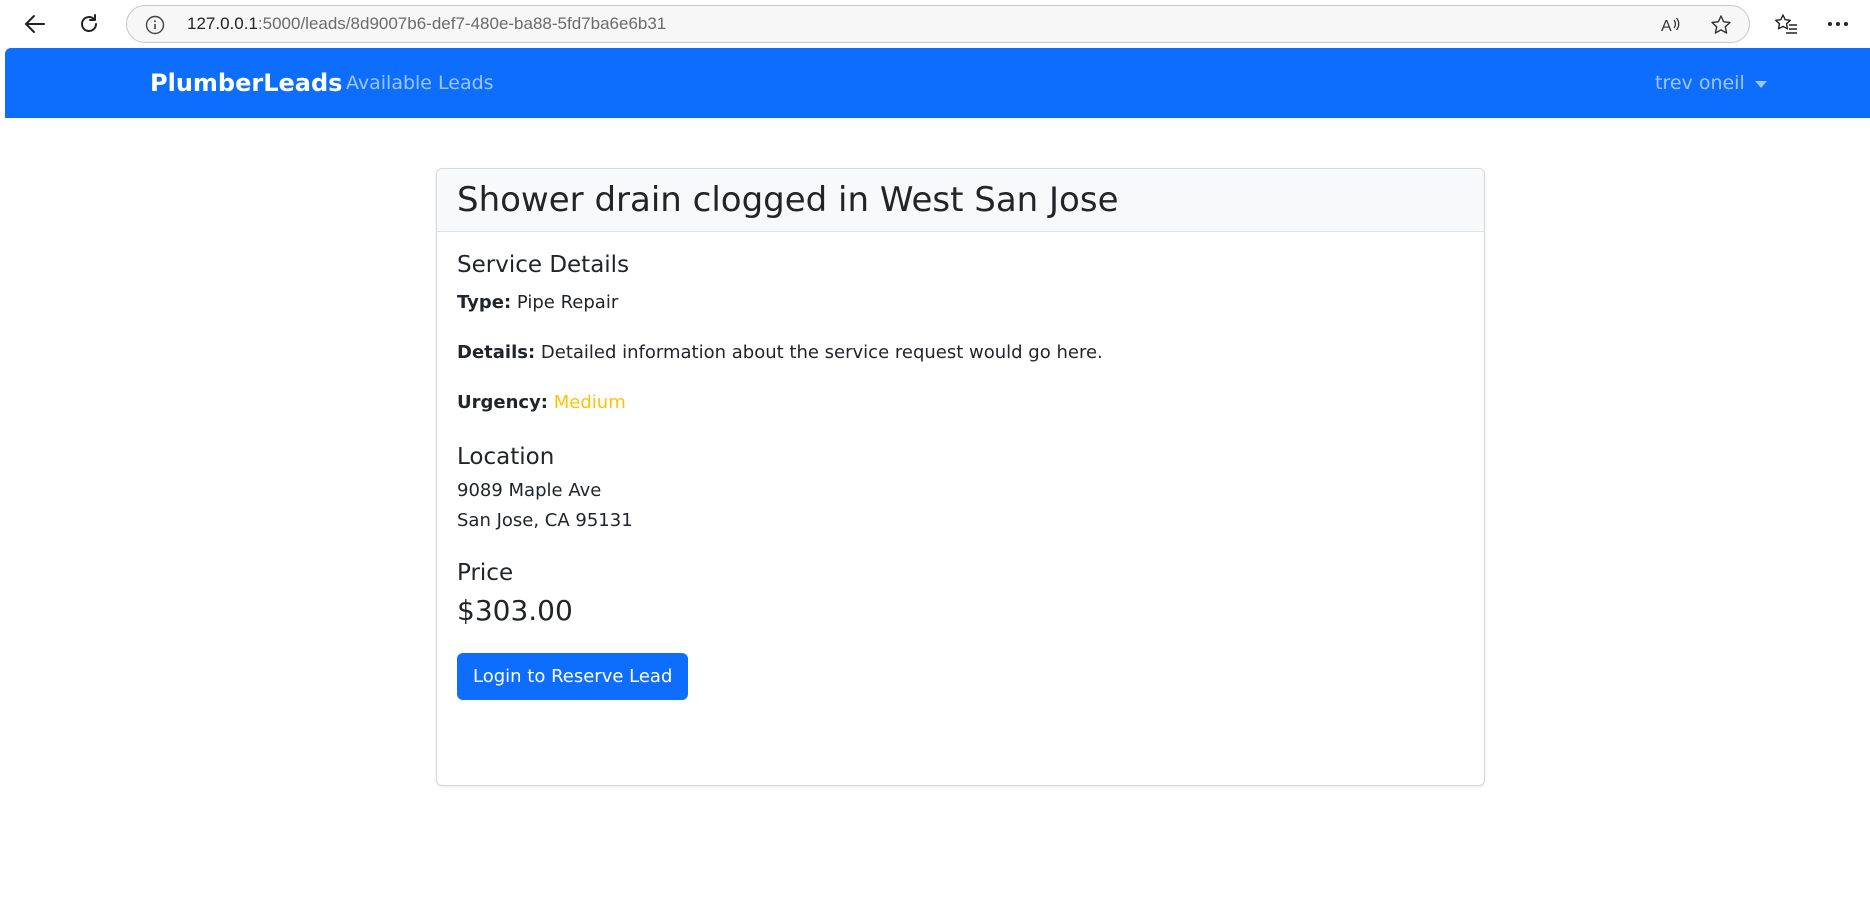  Describe the element at coordinates (573, 676) in the screenshot. I see `login-to-reserve-button: Login to Reserve Lead` at that location.